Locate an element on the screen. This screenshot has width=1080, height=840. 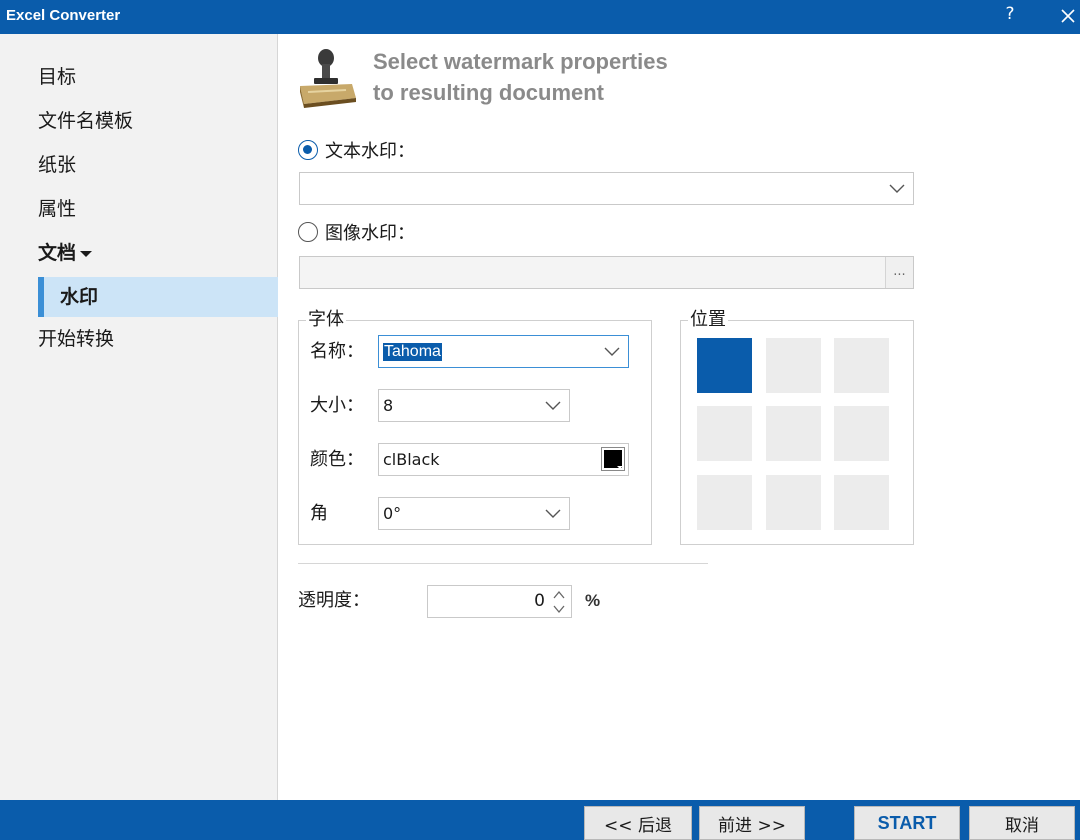
image-watermark-label: 图像水印： is located at coordinates (370, 233).